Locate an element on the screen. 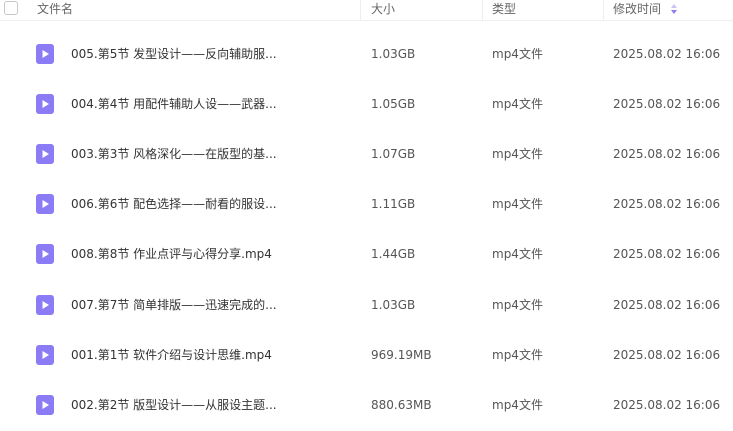  file-size: 1.11GB is located at coordinates (393, 204).